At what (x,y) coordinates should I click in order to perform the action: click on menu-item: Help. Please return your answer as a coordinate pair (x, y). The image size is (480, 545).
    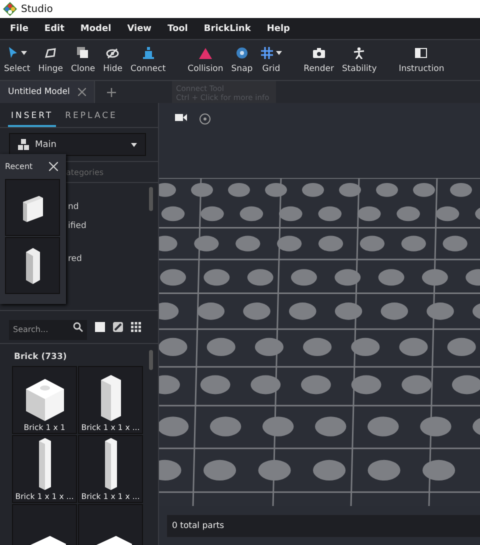
    Looking at the image, I should click on (278, 29).